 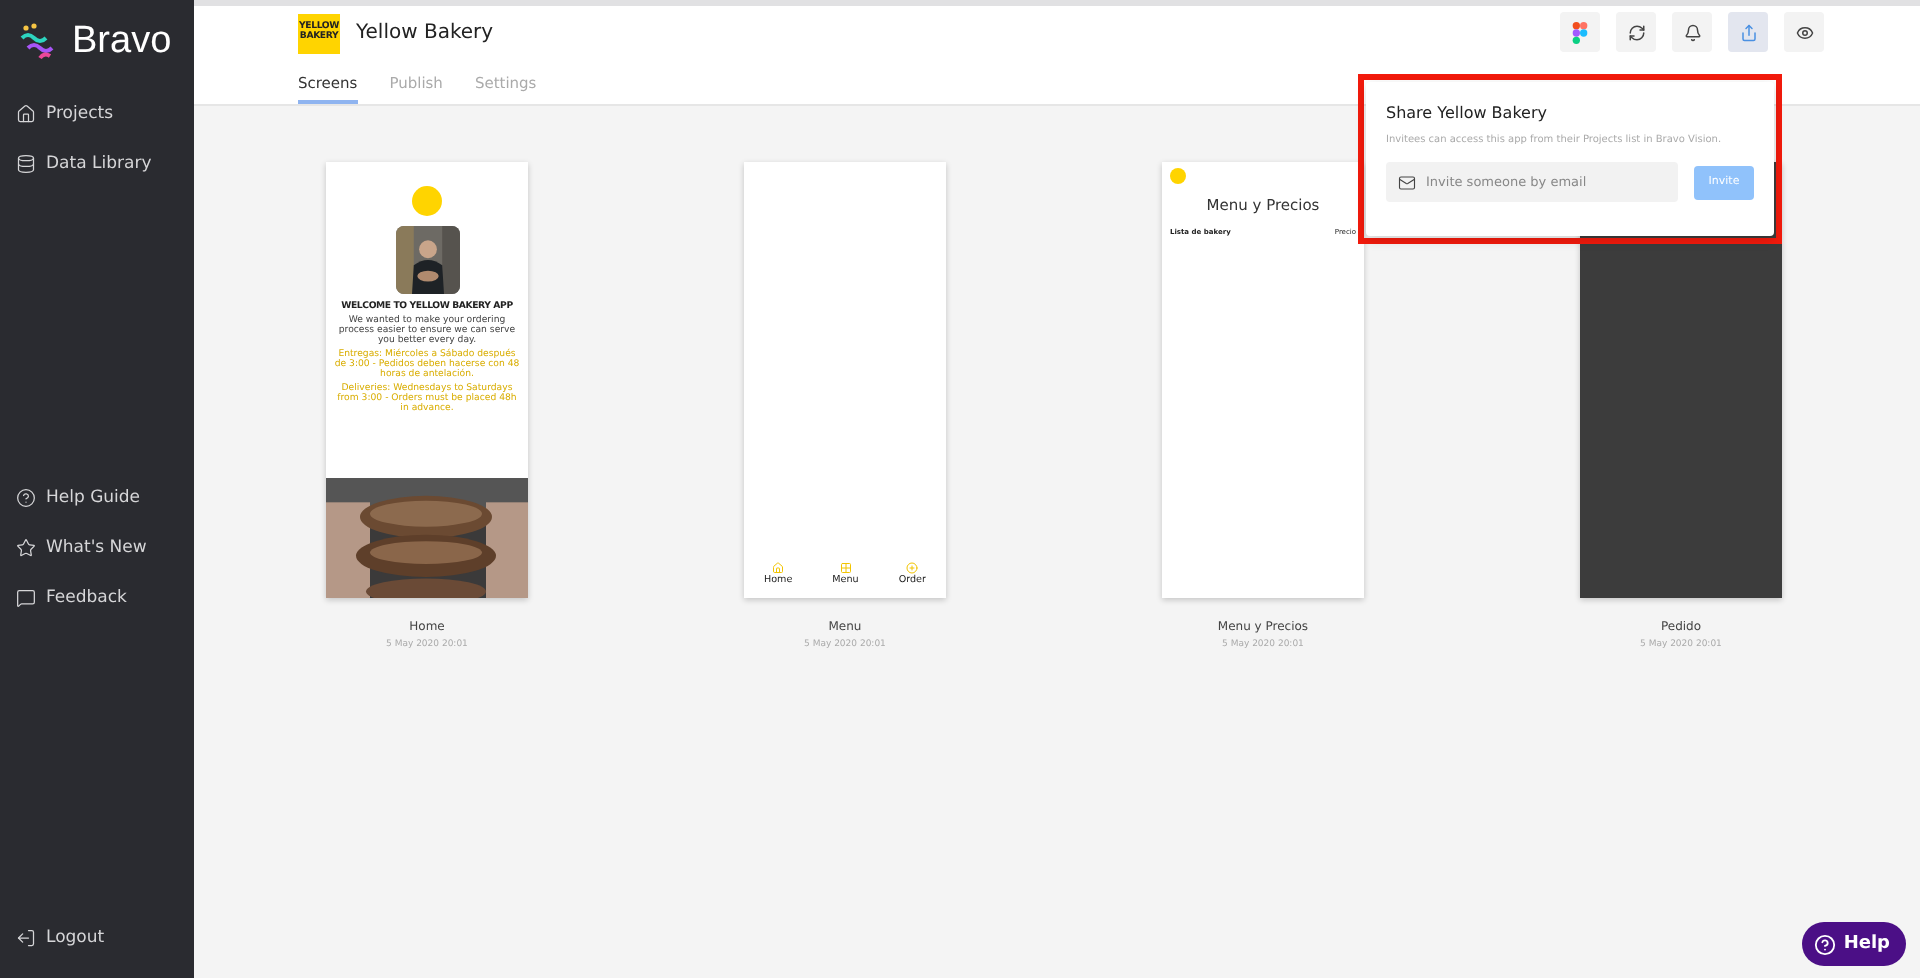 I want to click on brand-name: Bravo, so click(x=122, y=42).